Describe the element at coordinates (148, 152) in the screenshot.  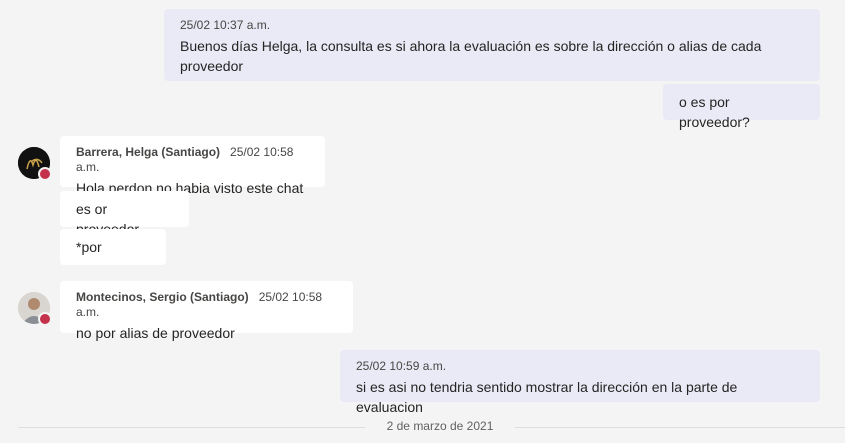
I see `message-author: Barrera, Helga (Santiago)` at that location.